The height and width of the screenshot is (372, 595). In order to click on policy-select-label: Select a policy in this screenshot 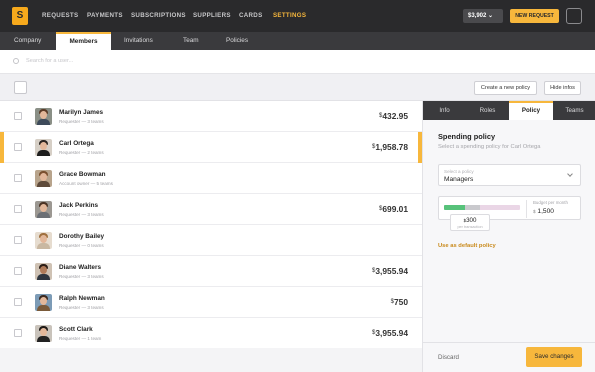, I will do `click(459, 171)`.